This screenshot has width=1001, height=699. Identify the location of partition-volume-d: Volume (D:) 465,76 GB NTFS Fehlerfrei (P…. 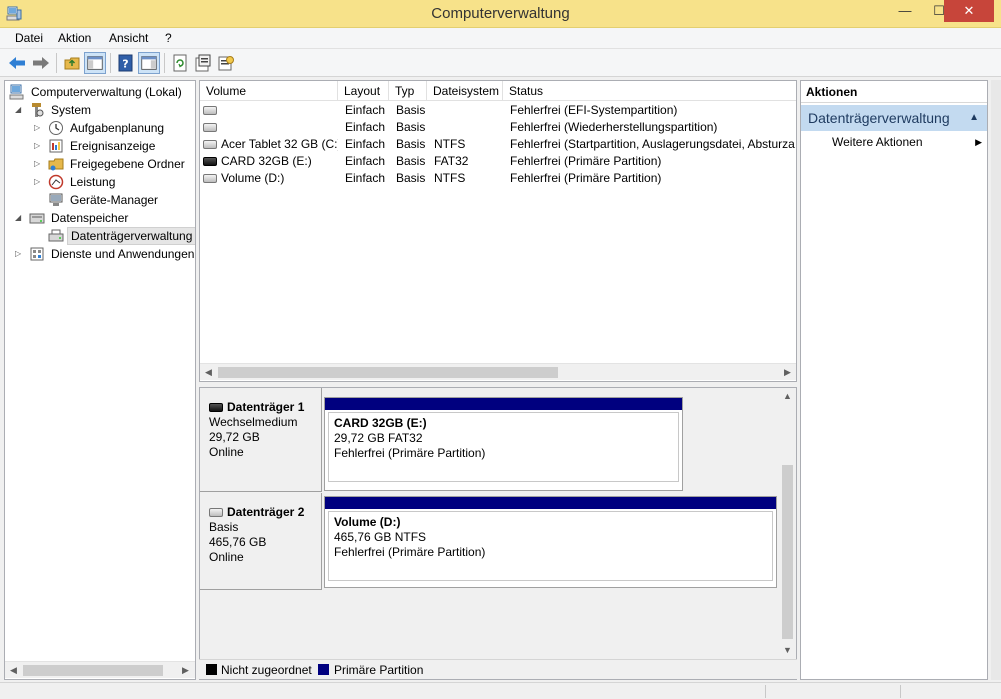
(550, 542).